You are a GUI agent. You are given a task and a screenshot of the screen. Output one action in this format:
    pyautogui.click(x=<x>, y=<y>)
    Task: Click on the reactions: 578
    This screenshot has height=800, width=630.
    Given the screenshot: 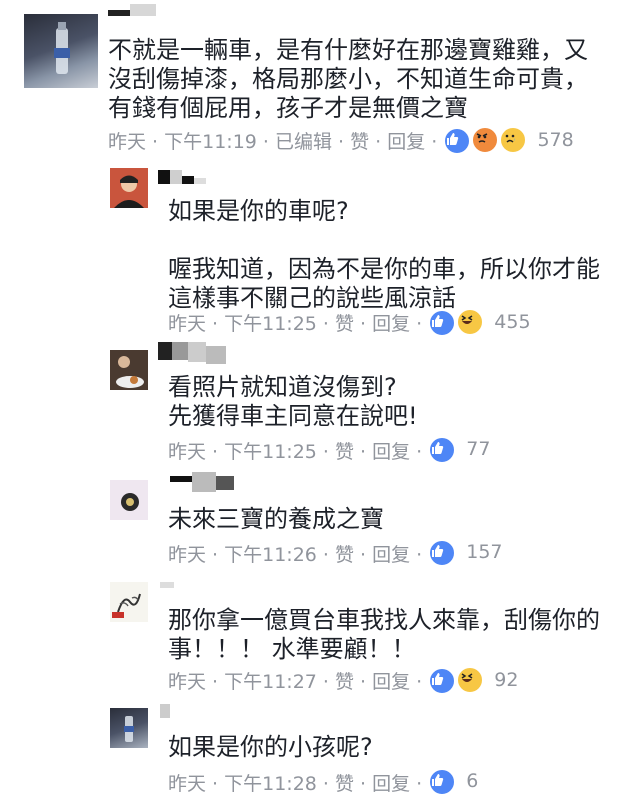 What is the action you would take?
    pyautogui.click(x=508, y=140)
    